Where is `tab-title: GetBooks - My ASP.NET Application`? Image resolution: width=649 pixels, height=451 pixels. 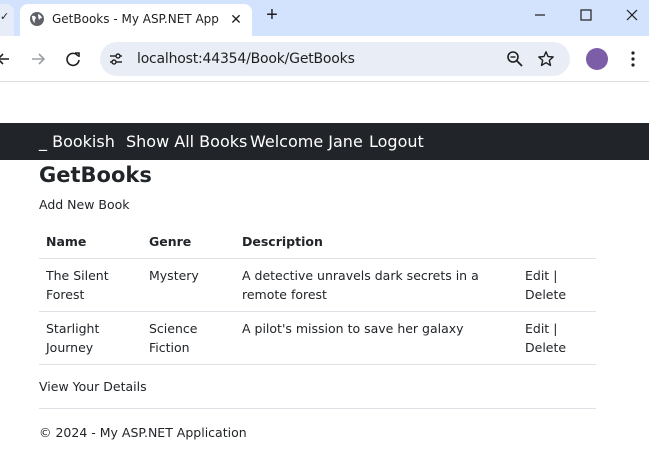
tab-title: GetBooks - My ASP.NET Application is located at coordinates (136, 19).